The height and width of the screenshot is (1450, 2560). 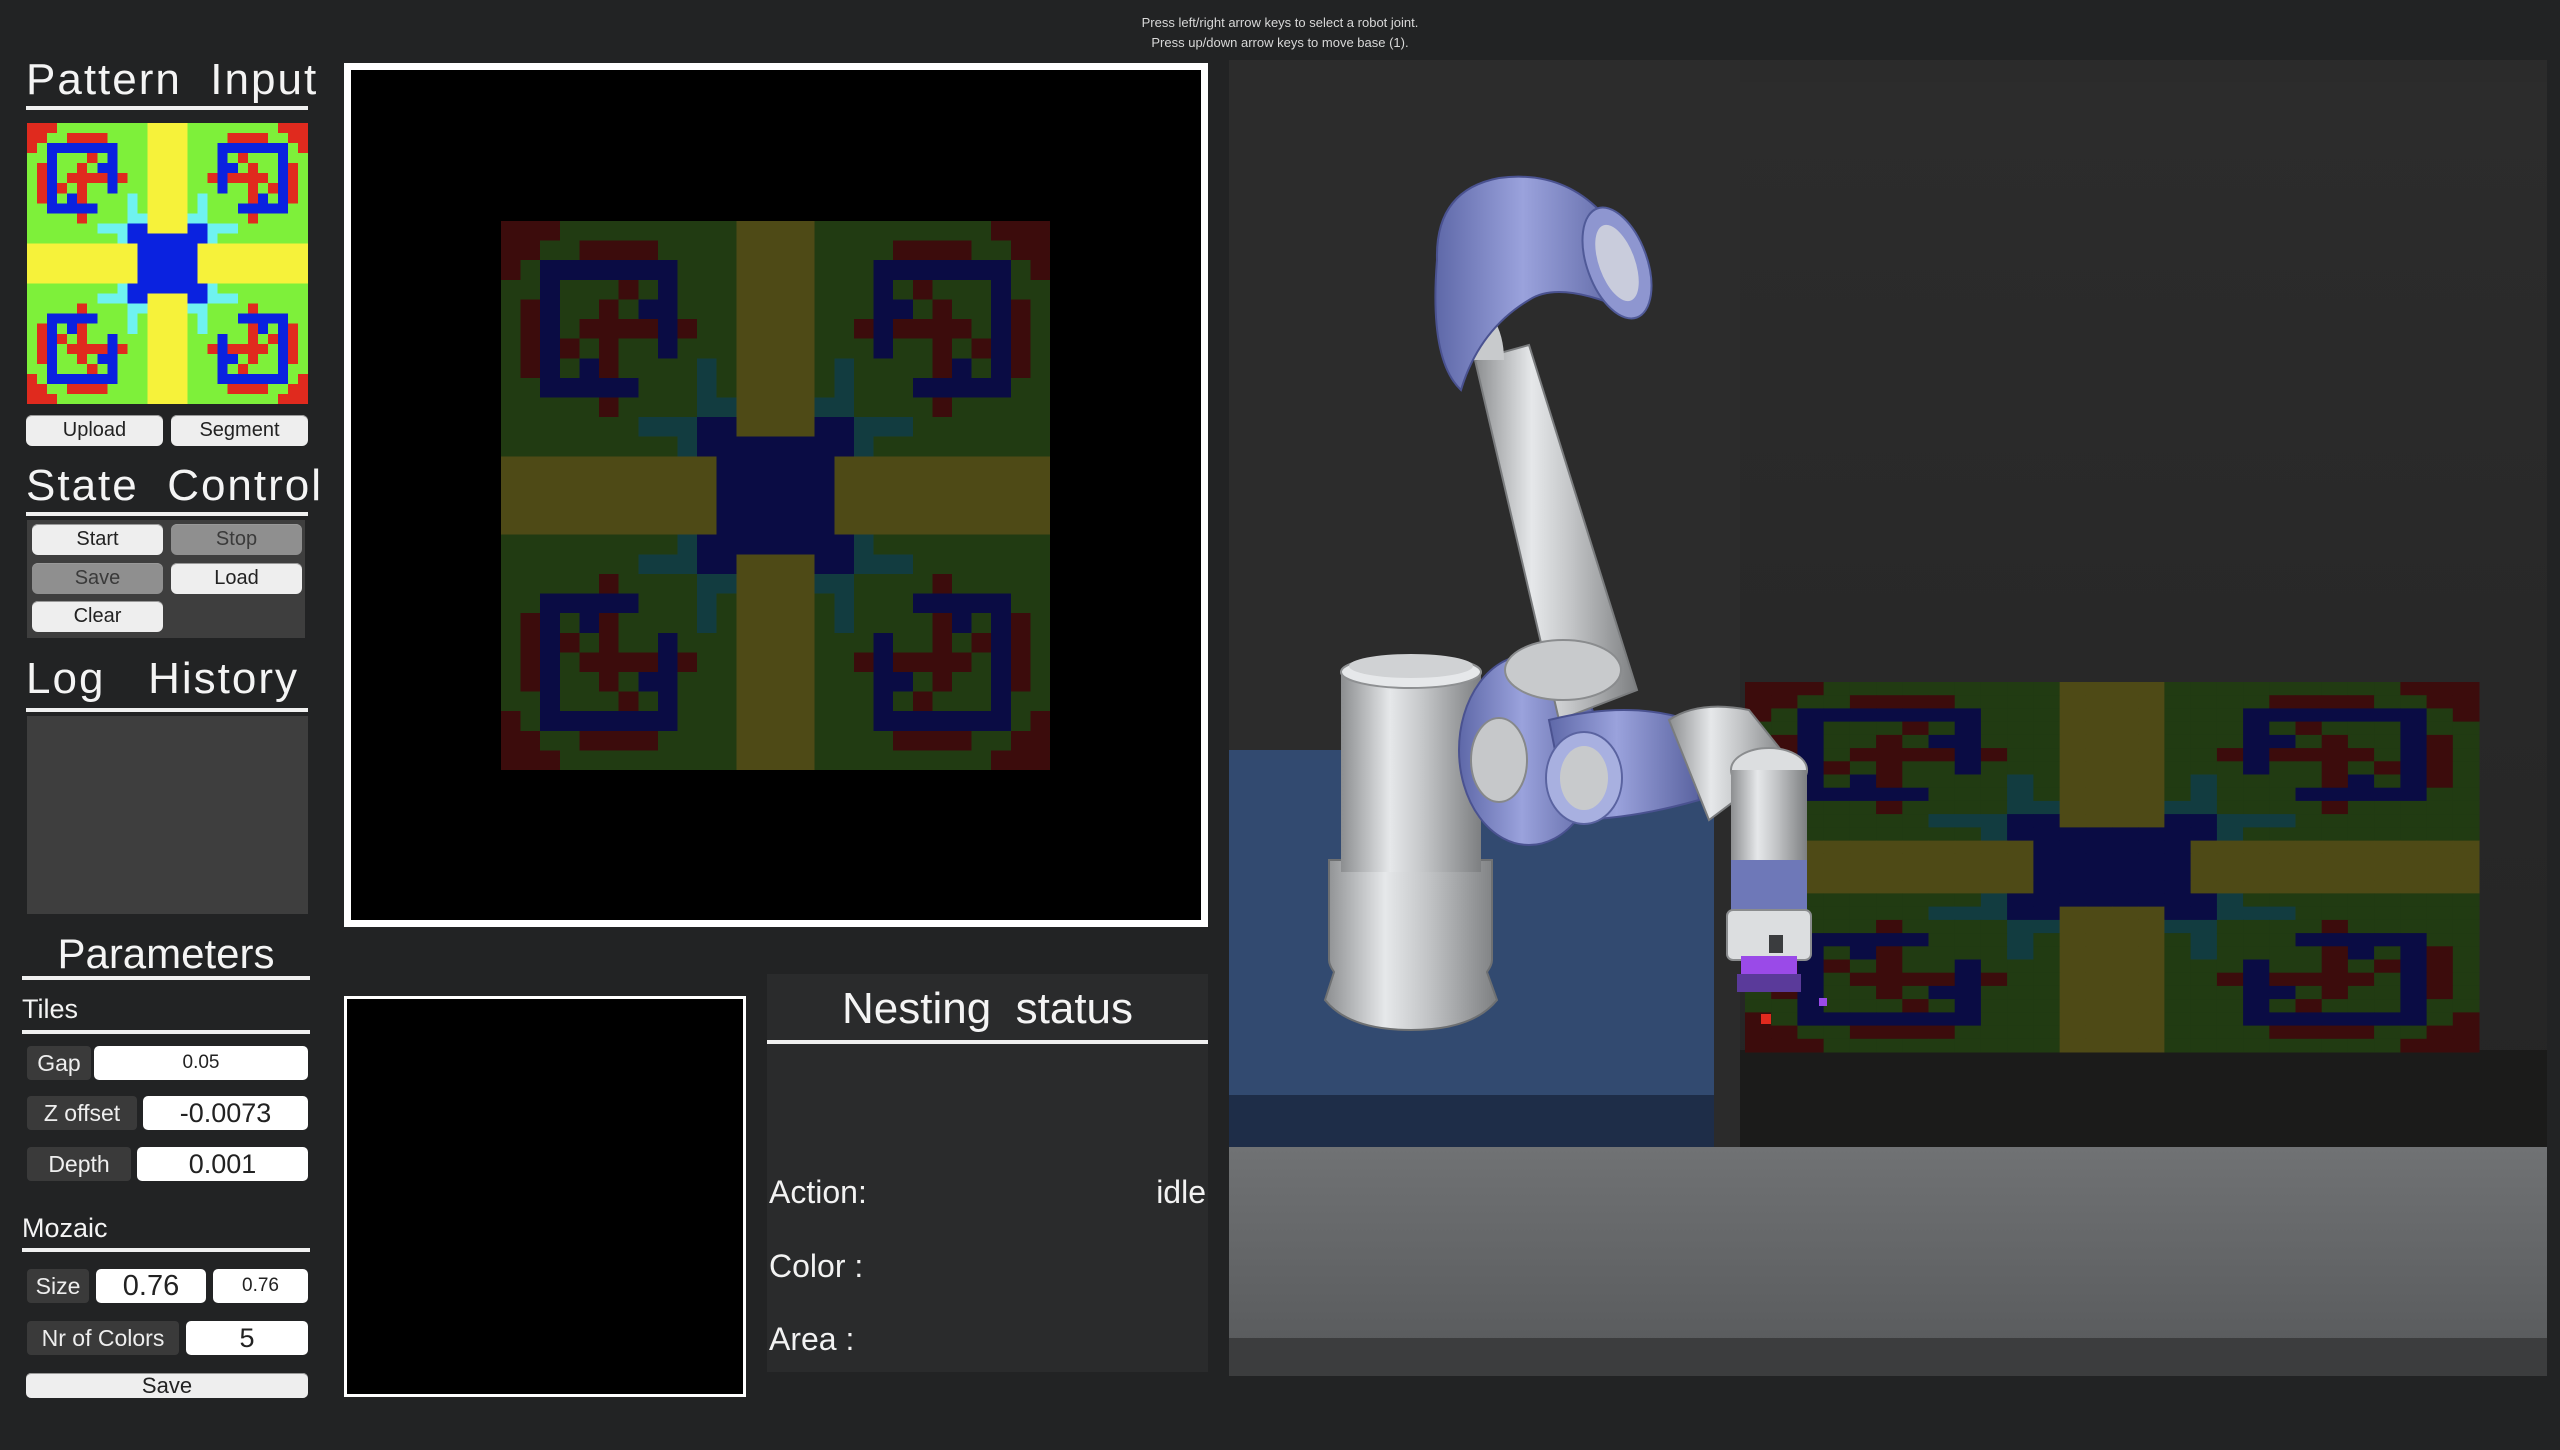 I want to click on mosaic-workbench, so click(x=2143, y=1100).